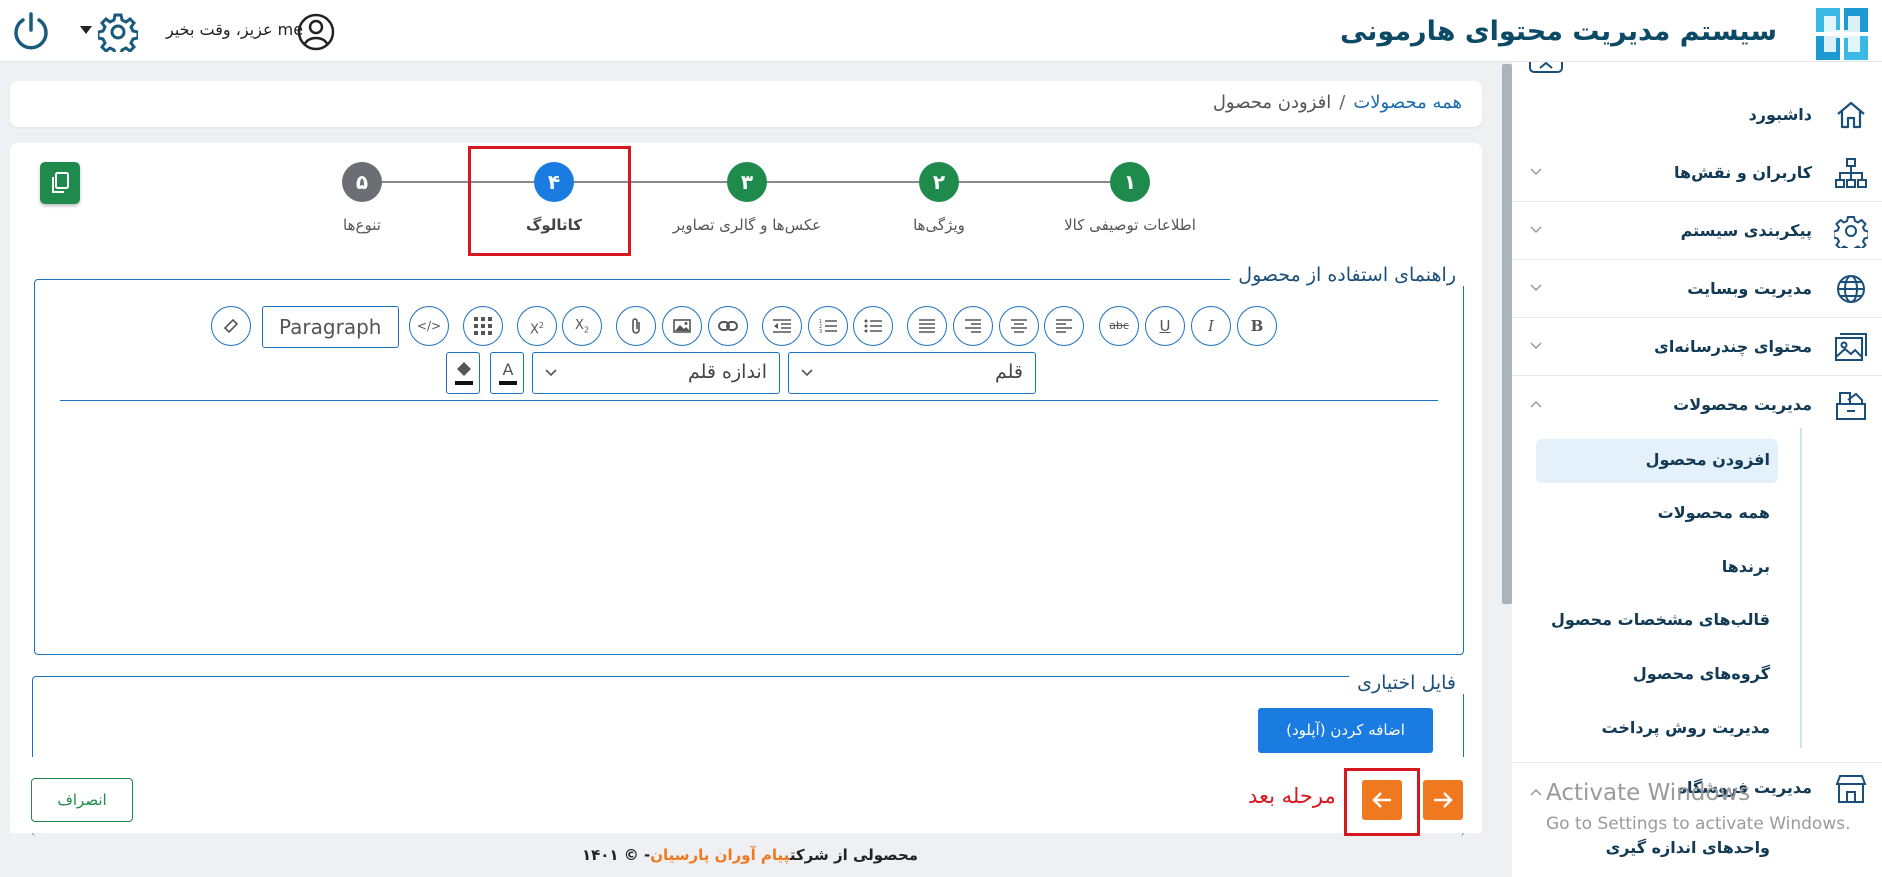 This screenshot has height=877, width=1882. Describe the element at coordinates (1257, 326) in the screenshot. I see `bold-button: B` at that location.